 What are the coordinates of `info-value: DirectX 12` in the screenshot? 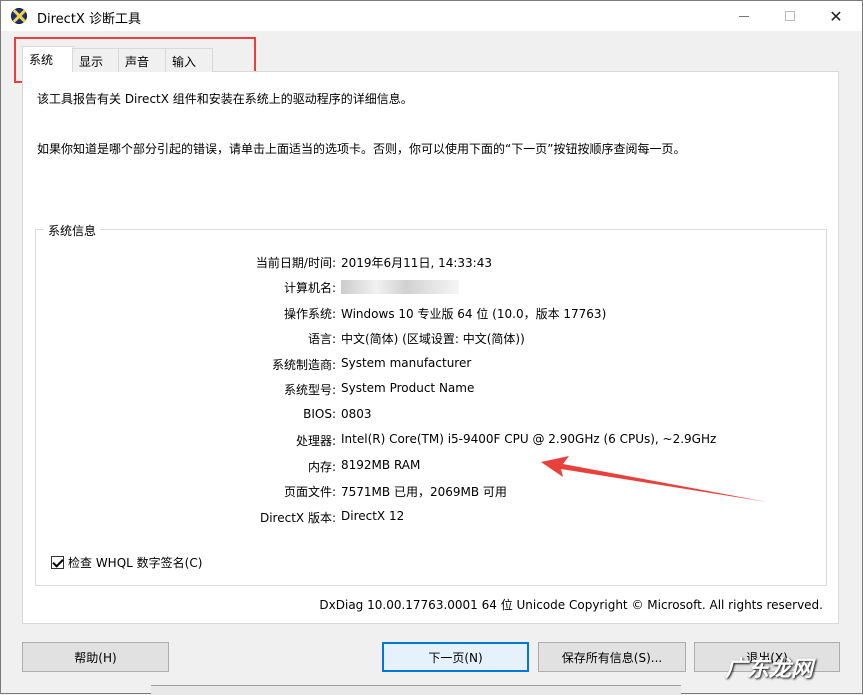 It's located at (373, 516).